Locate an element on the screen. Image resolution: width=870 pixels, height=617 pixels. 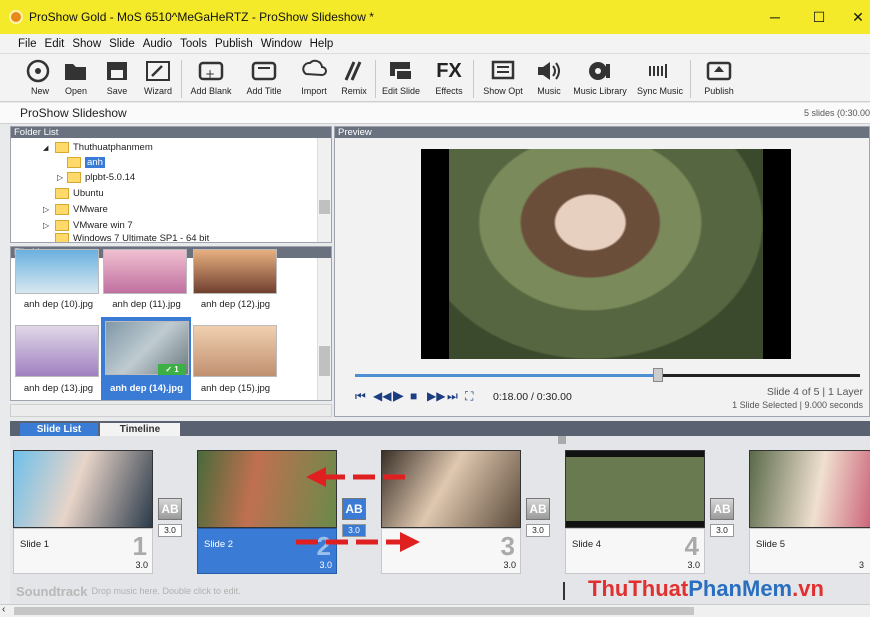
file-name: anh dep (15).jpg is located at coordinates (235, 388).